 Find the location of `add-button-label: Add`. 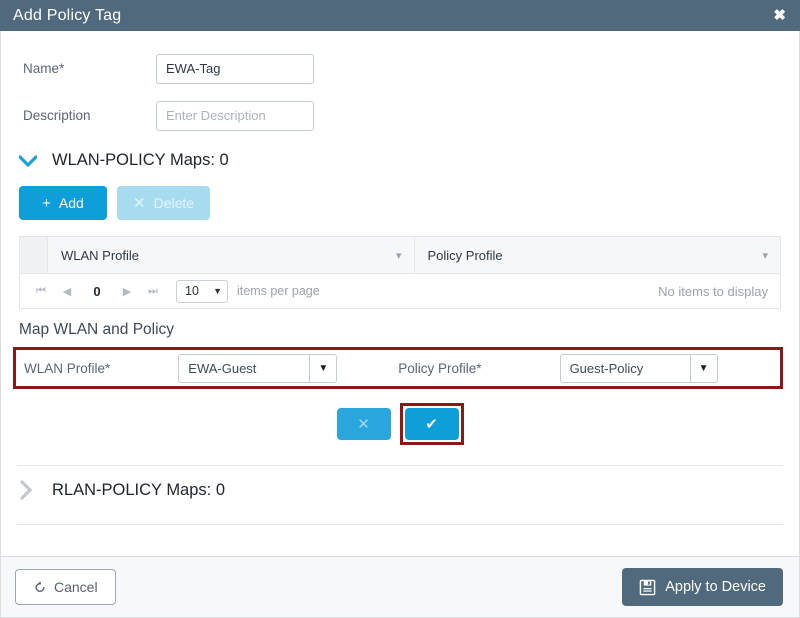

add-button-label: Add is located at coordinates (71, 203).